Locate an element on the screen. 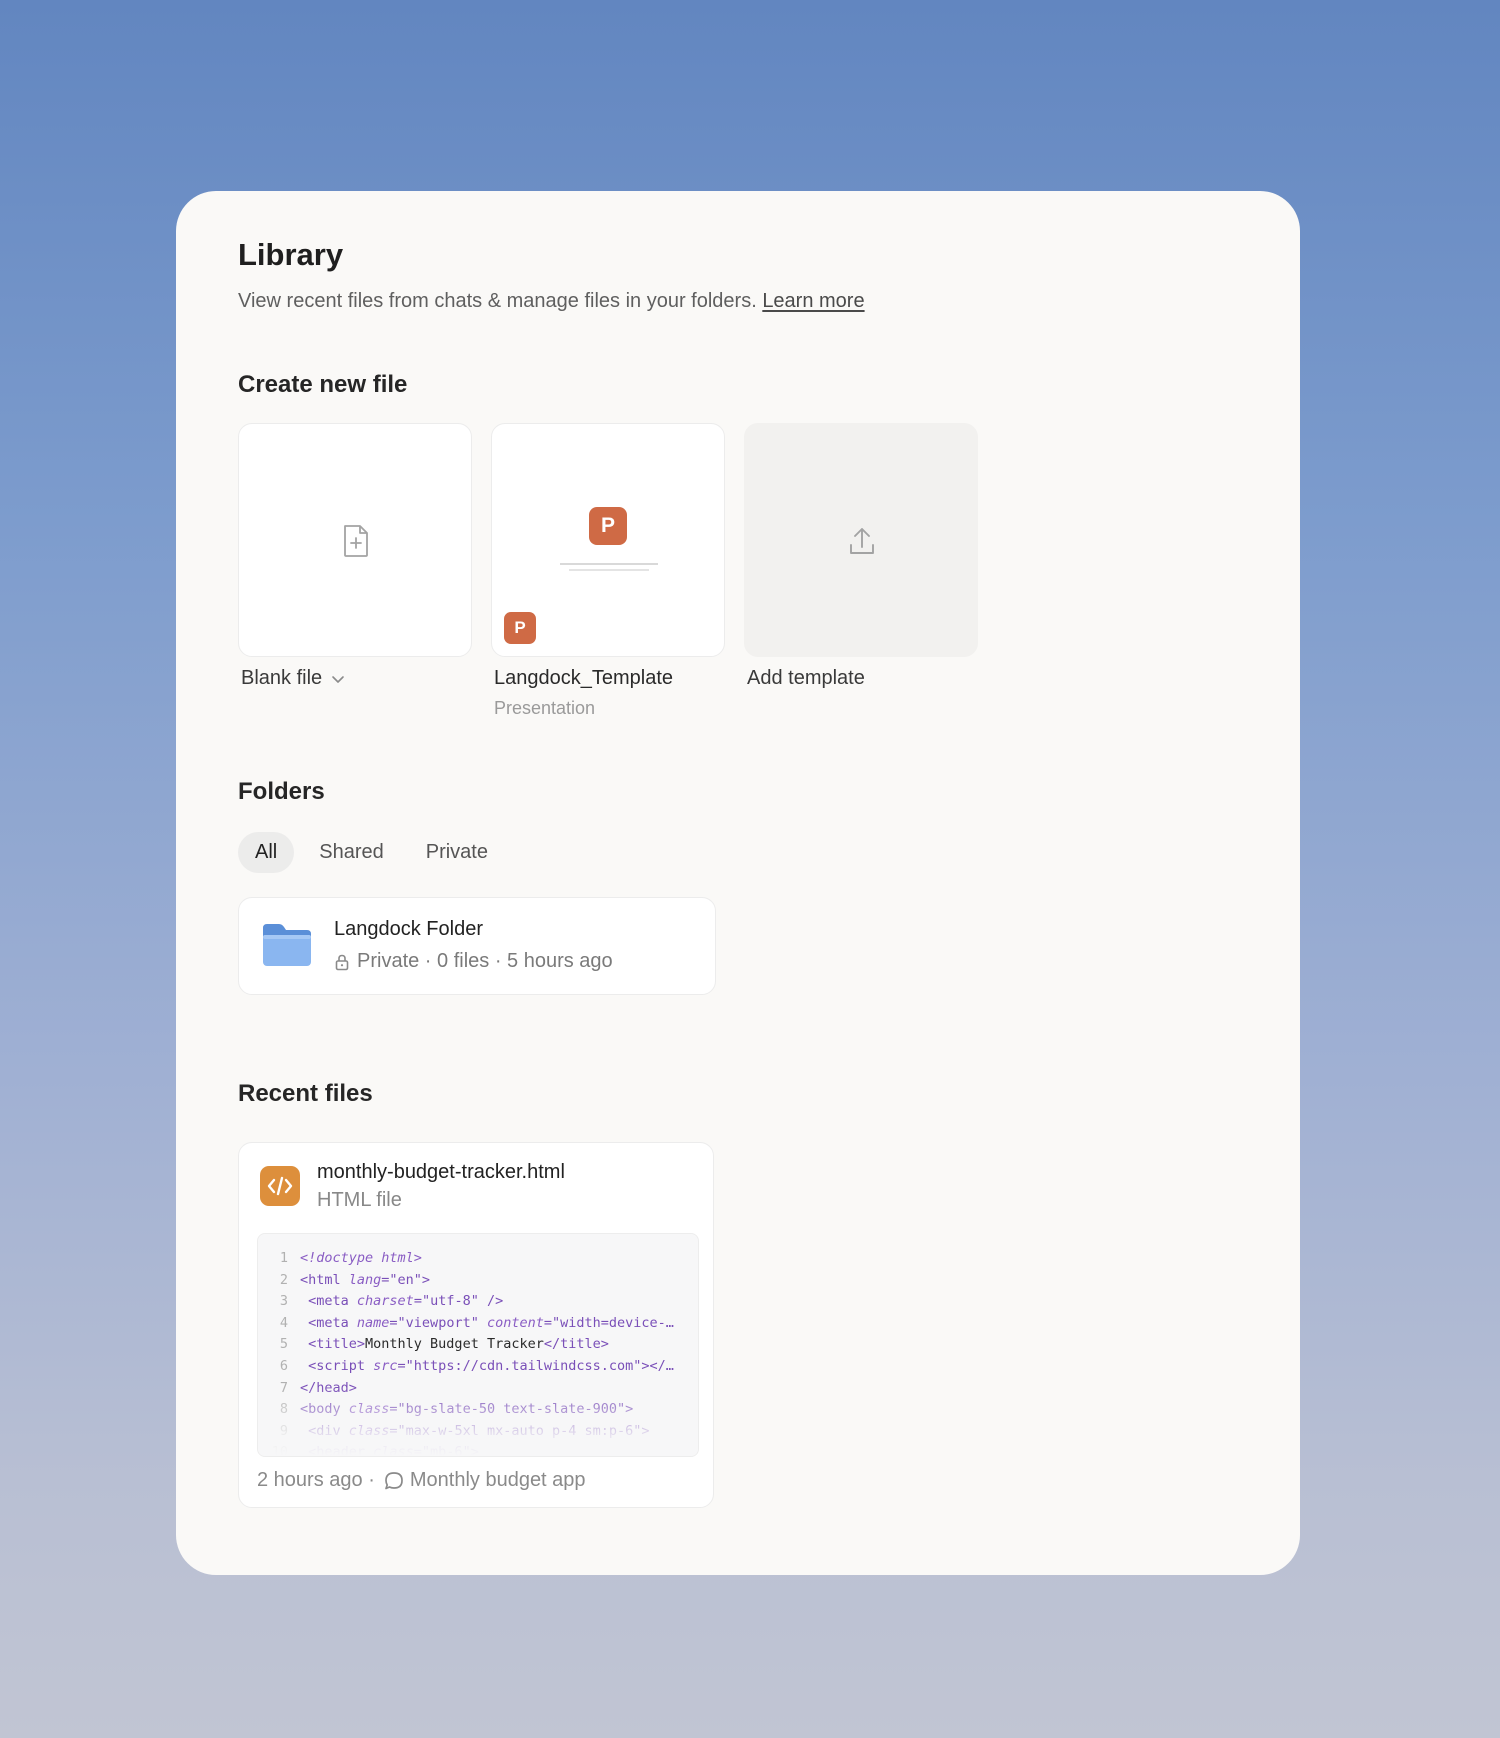 This screenshot has width=1500, height=1738. add-template-tile is located at coordinates (861, 540).